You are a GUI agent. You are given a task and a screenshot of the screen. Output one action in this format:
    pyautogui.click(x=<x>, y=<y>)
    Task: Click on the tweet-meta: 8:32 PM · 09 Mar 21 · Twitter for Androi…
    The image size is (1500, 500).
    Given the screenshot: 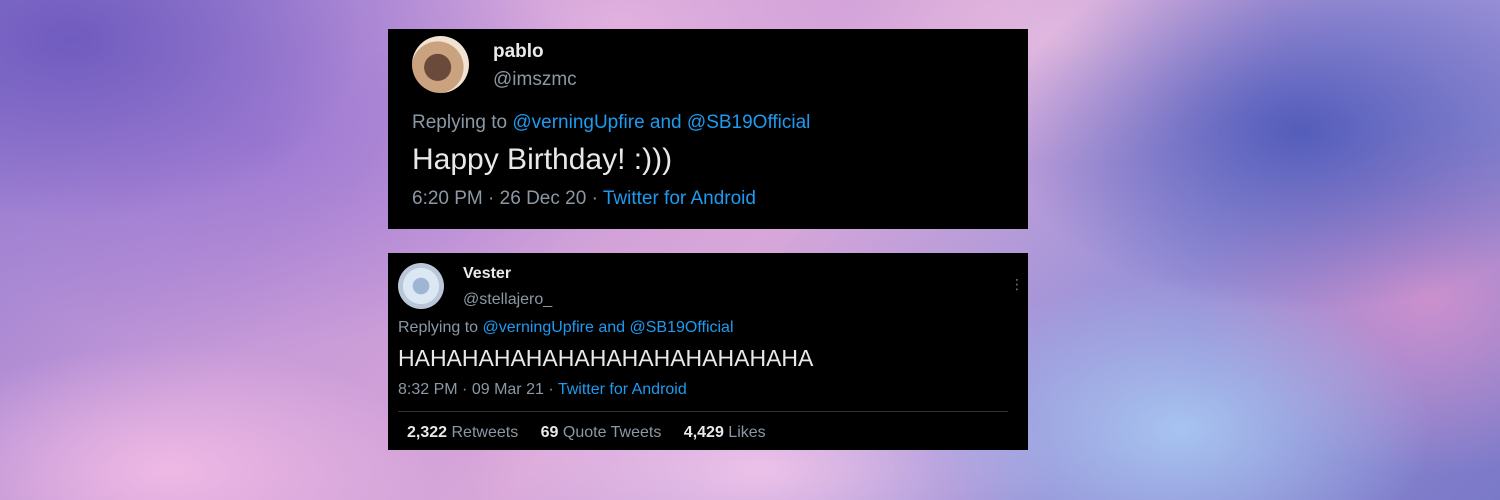 What is the action you would take?
    pyautogui.click(x=542, y=390)
    